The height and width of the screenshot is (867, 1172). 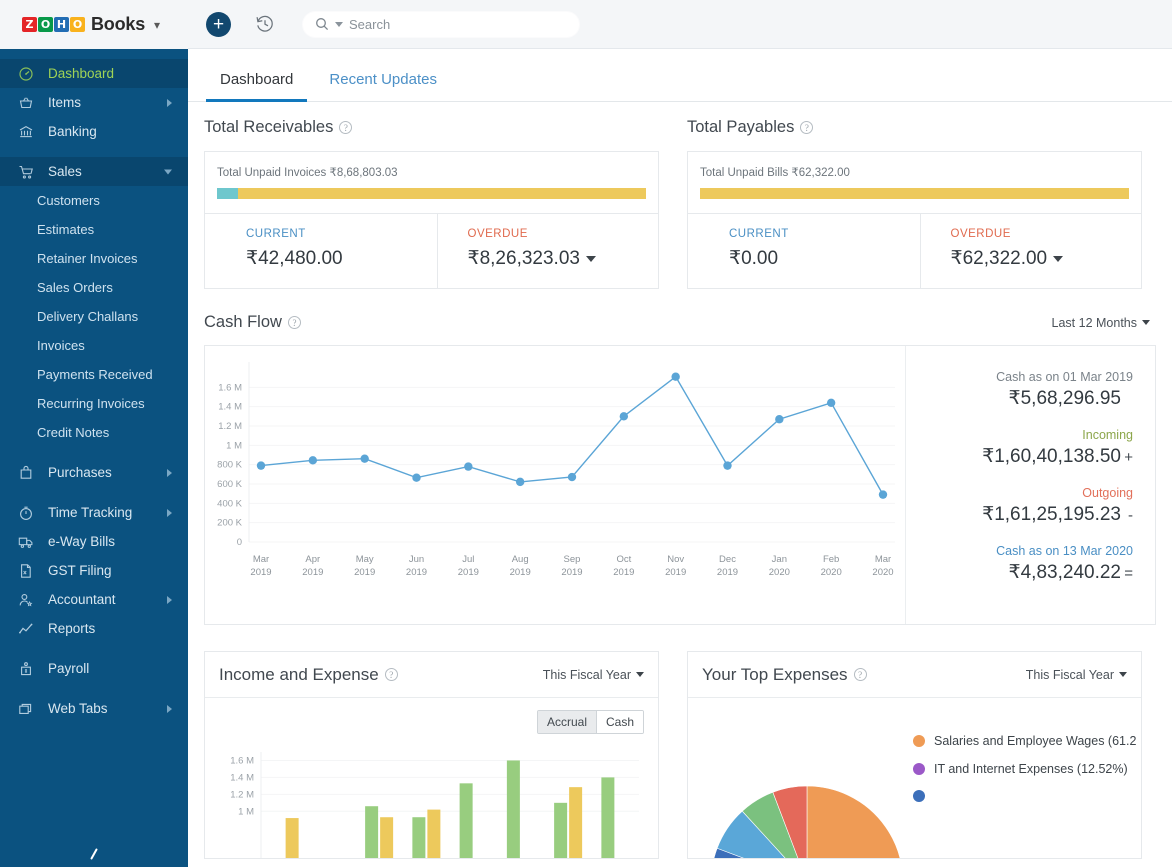 I want to click on value-text: ₹1,61,25,195.23, so click(x=1051, y=514).